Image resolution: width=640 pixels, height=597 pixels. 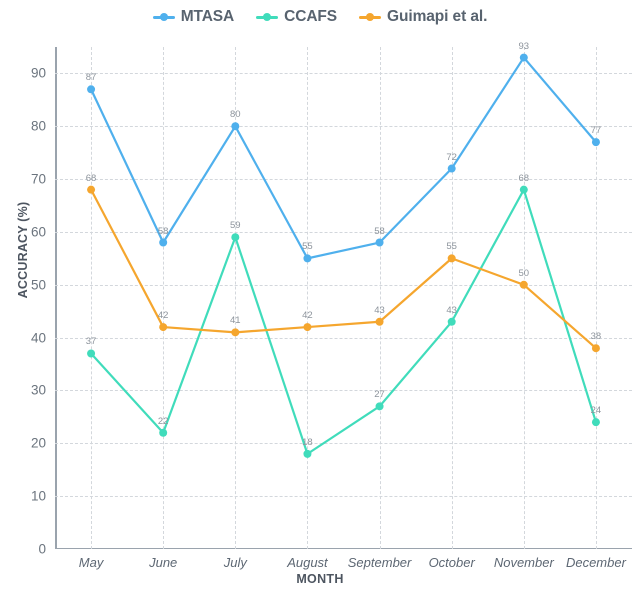 I want to click on legend-label-ccafs: CCAFS, so click(x=311, y=16).